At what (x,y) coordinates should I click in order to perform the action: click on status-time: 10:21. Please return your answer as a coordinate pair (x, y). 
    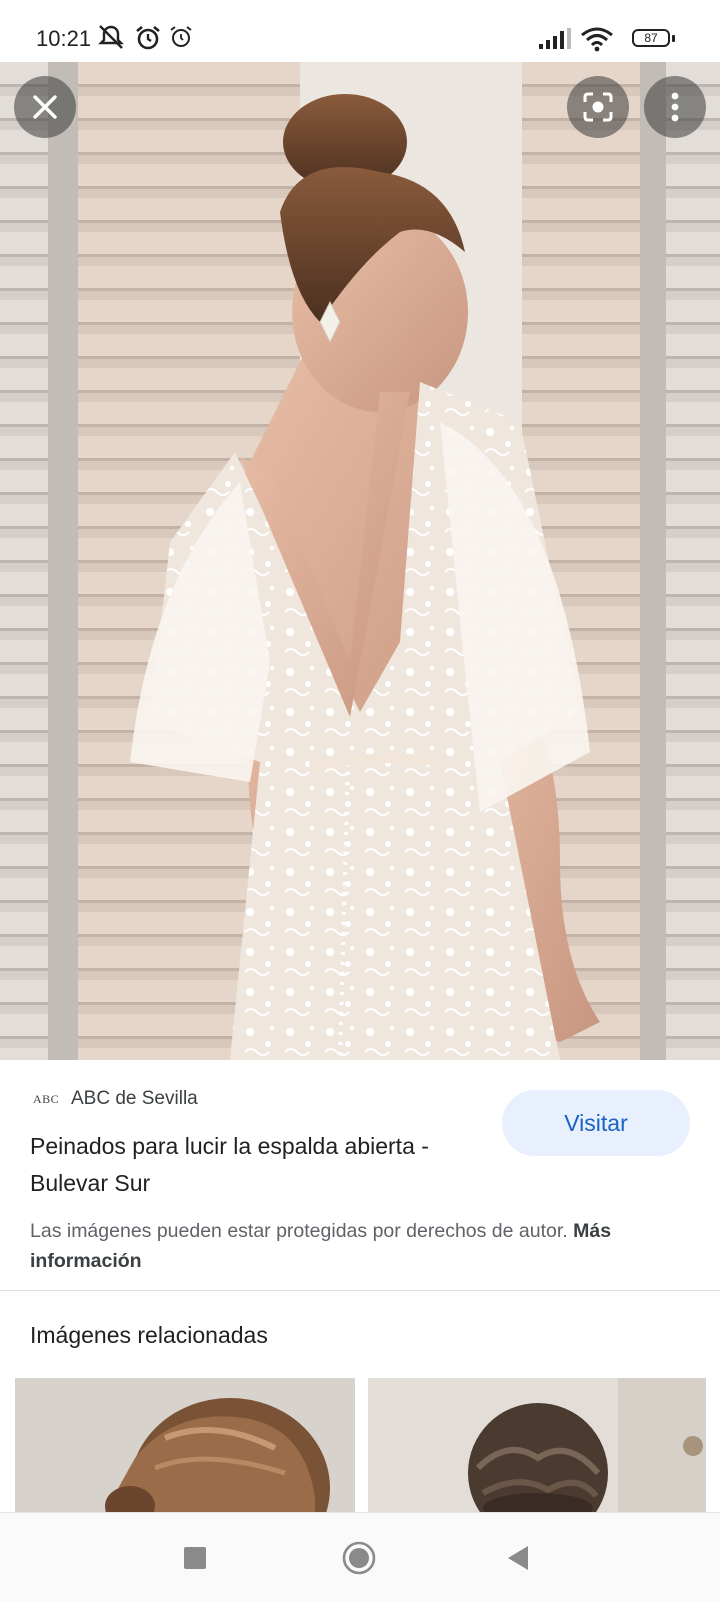
    Looking at the image, I should click on (64, 38).